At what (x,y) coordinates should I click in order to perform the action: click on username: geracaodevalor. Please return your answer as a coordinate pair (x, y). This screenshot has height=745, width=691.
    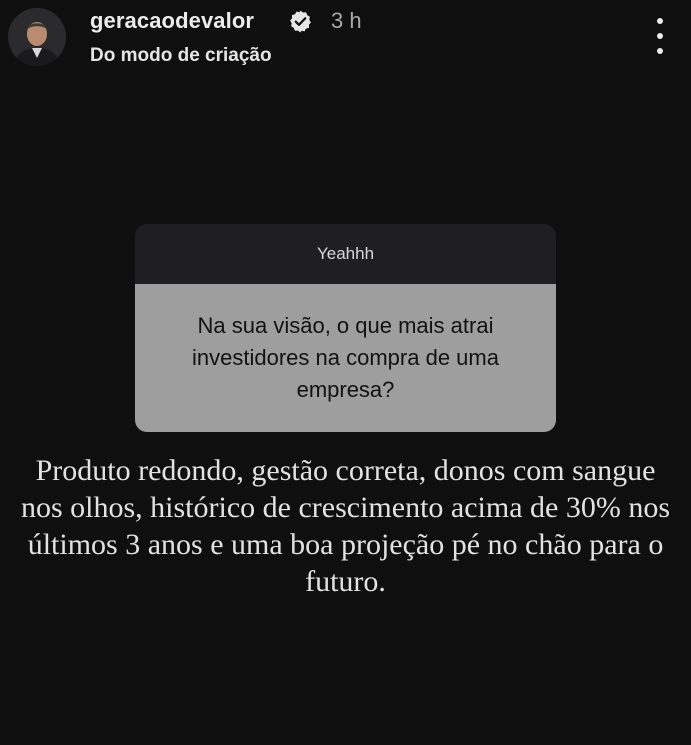
    Looking at the image, I should click on (172, 21).